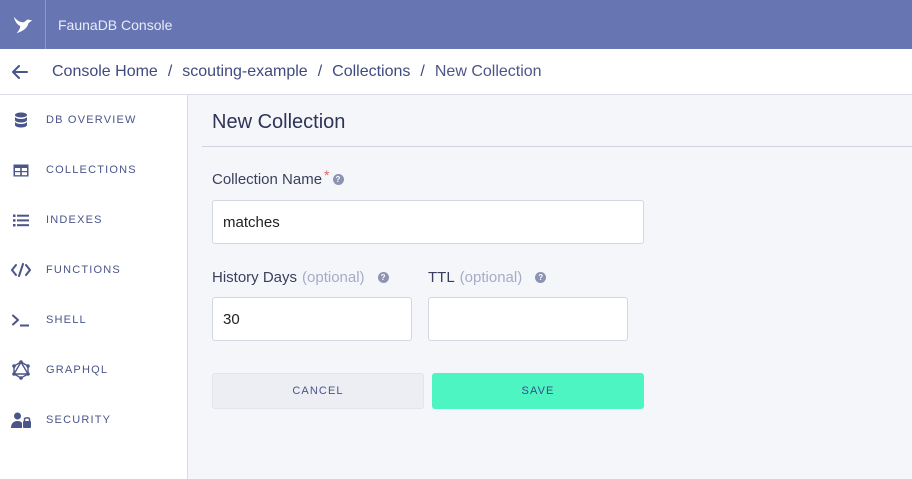 Image resolution: width=912 pixels, height=479 pixels. Describe the element at coordinates (244, 72) in the screenshot. I see `breadcrumb-database: scouting-example` at that location.